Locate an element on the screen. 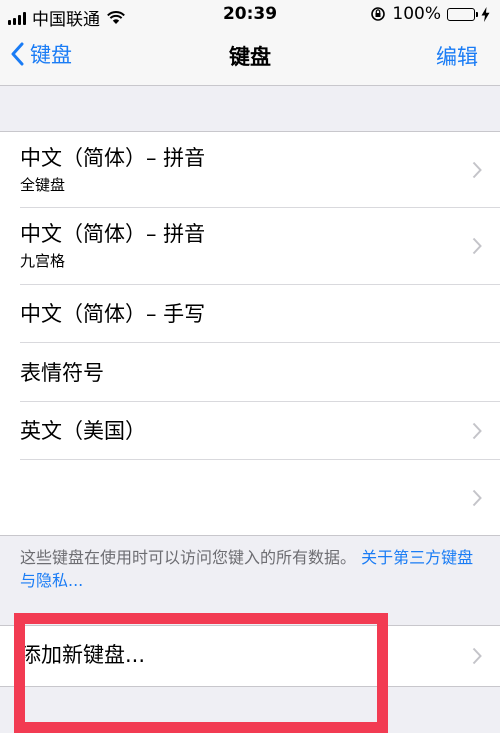  keyboard-row-english-us: 英文（美国） is located at coordinates (260, 431).